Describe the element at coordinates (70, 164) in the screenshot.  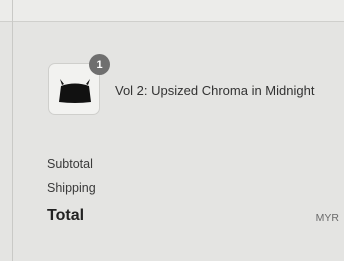
I see `subtotal-label: Subtotal` at that location.